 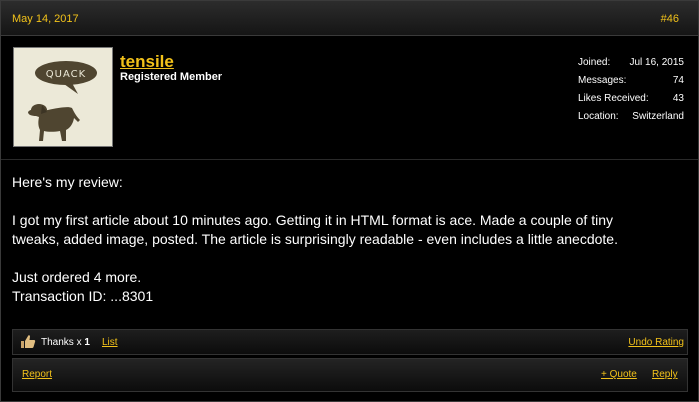 I want to click on message-line: Just ordered 4 more., so click(x=77, y=277).